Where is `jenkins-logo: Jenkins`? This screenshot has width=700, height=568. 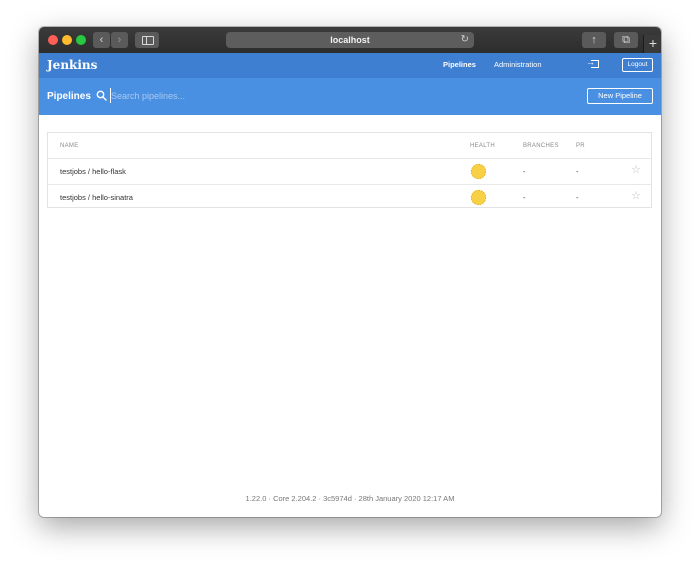
jenkins-logo: Jenkins is located at coordinates (72, 65).